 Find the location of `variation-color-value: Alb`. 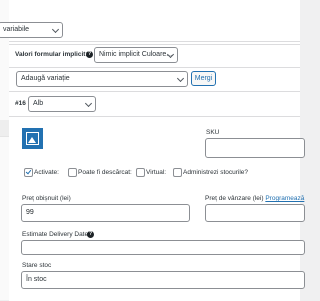

variation-color-value: Alb is located at coordinates (38, 103).